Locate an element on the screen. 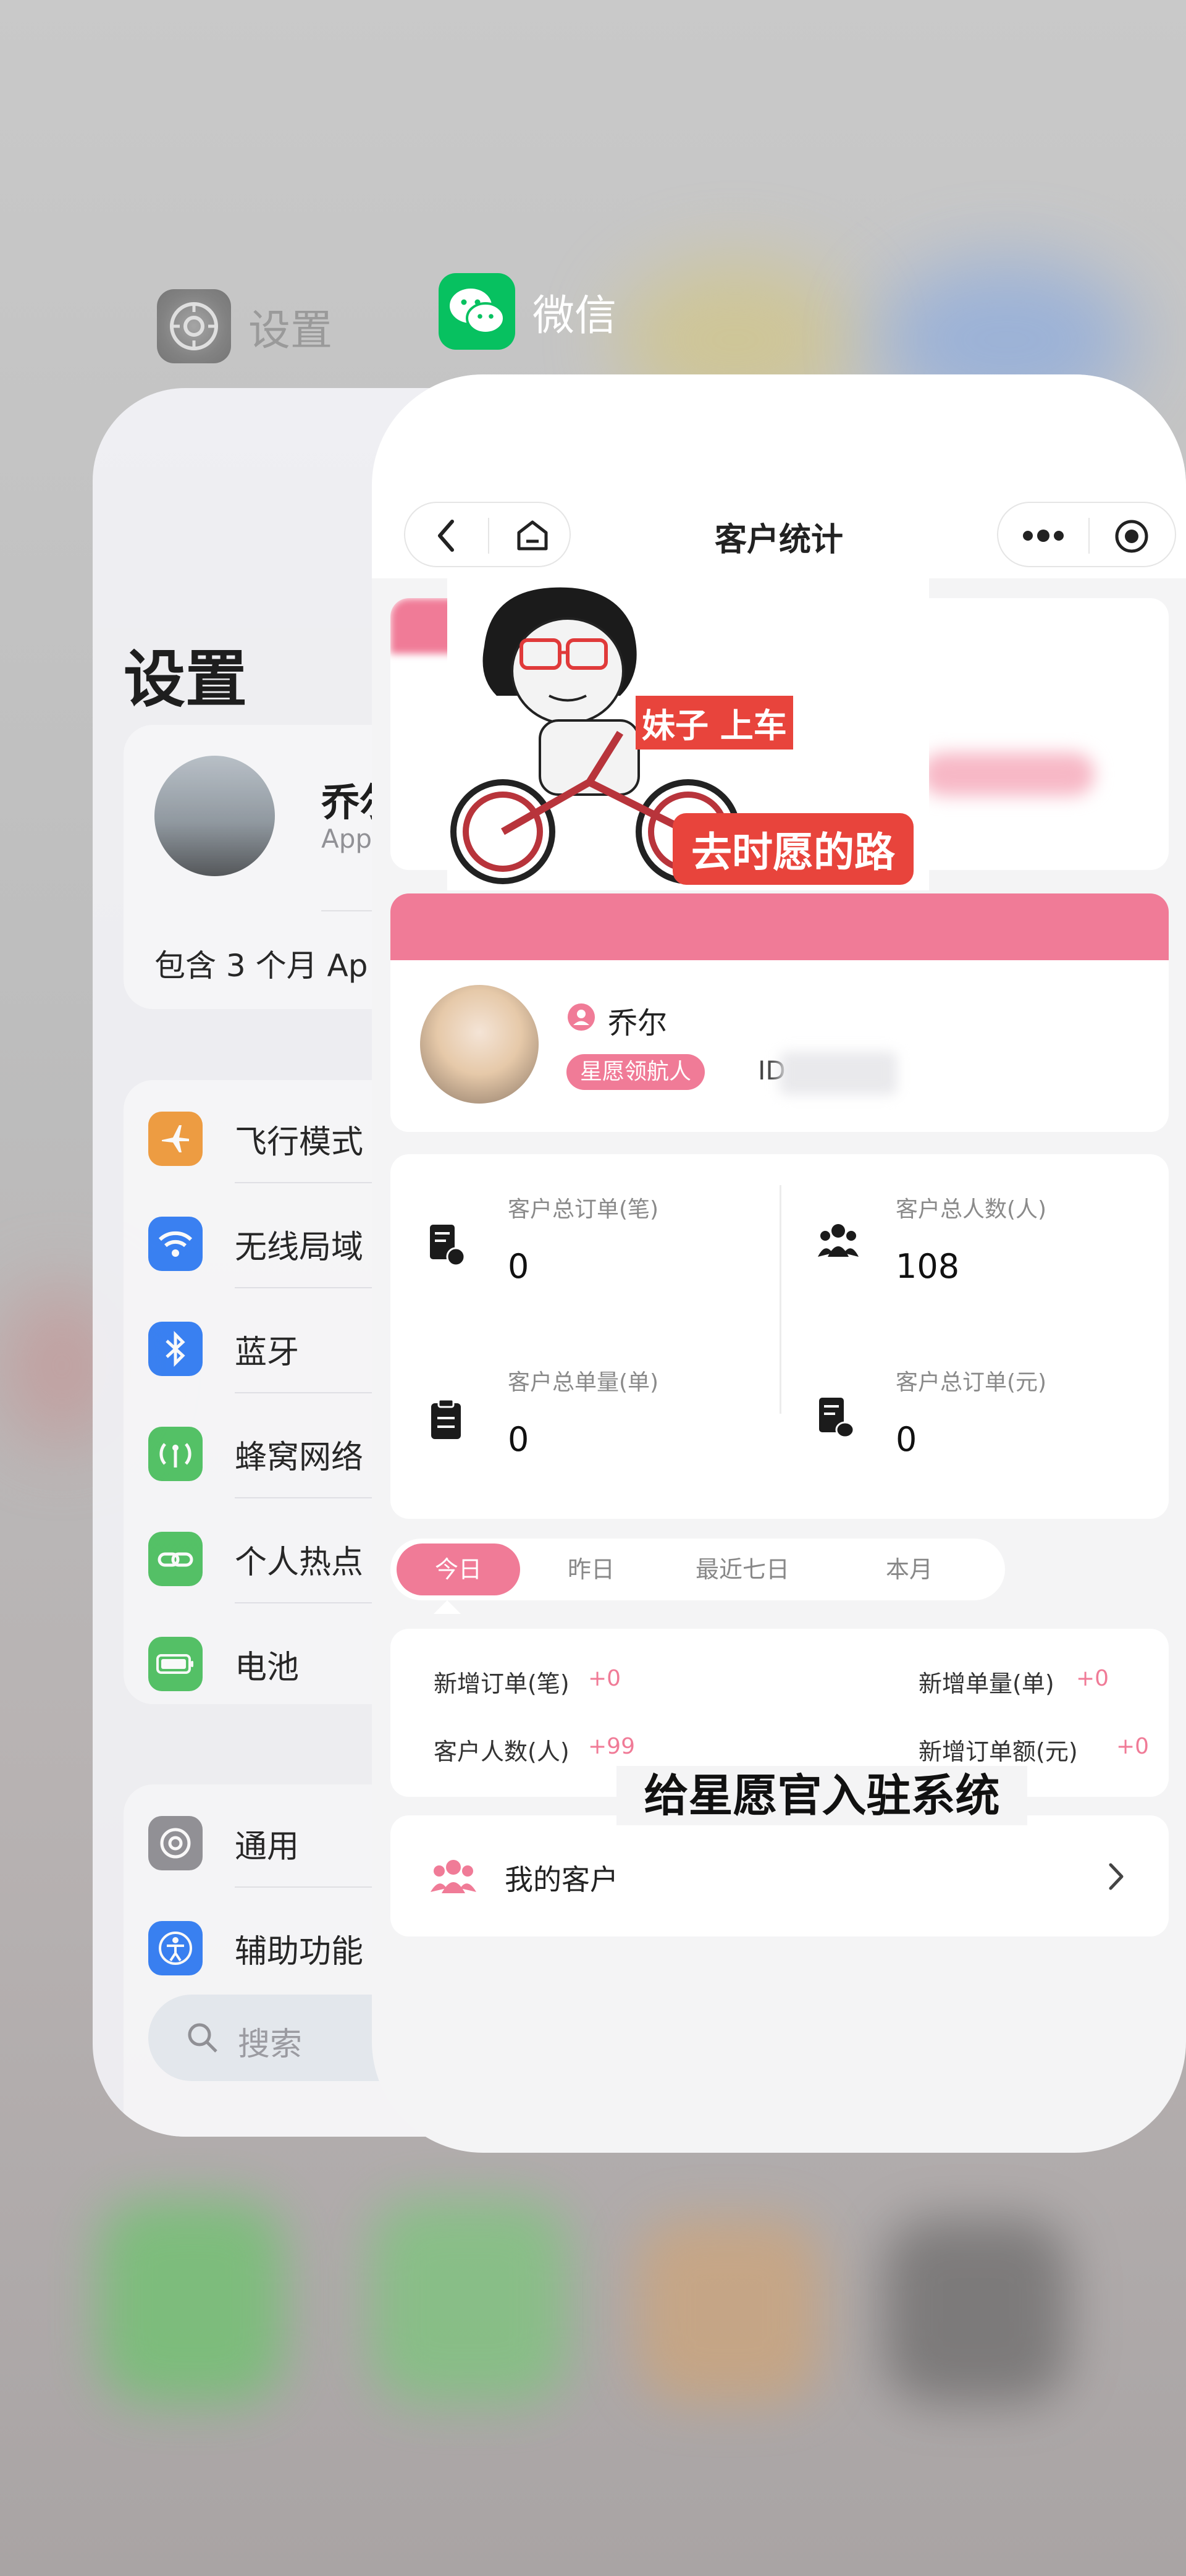 The height and width of the screenshot is (2576, 1186). summary-label: 客户人数(人) is located at coordinates (502, 1751).